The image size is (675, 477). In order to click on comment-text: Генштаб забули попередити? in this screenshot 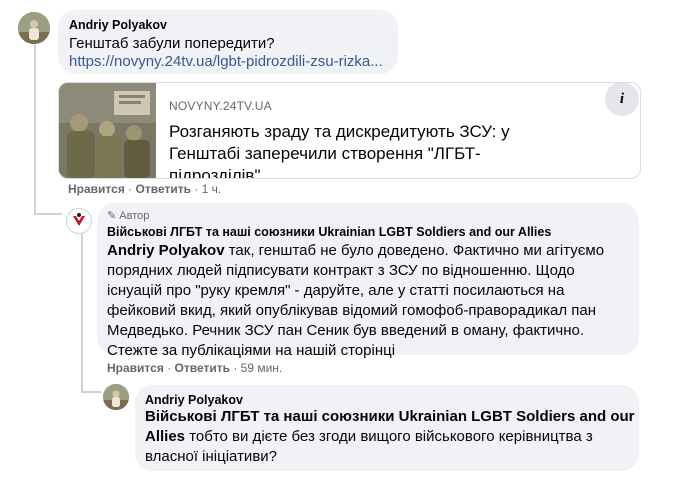, I will do `click(172, 43)`.